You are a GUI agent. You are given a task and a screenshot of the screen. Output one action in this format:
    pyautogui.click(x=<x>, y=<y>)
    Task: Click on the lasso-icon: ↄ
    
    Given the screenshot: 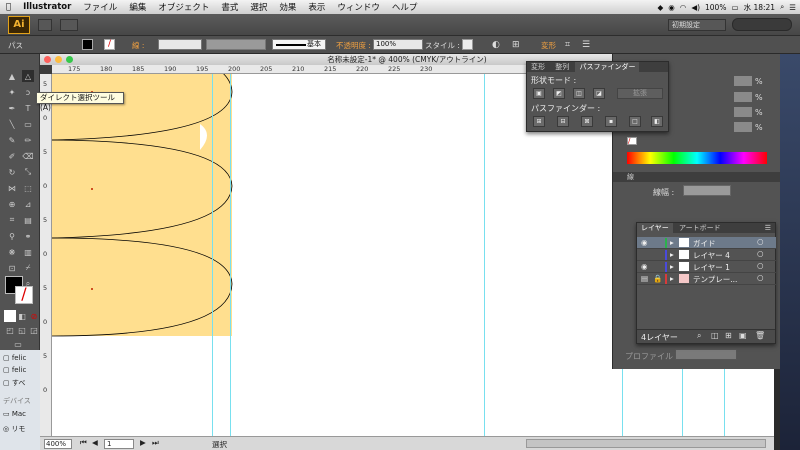 What is the action you would take?
    pyautogui.click(x=28, y=92)
    